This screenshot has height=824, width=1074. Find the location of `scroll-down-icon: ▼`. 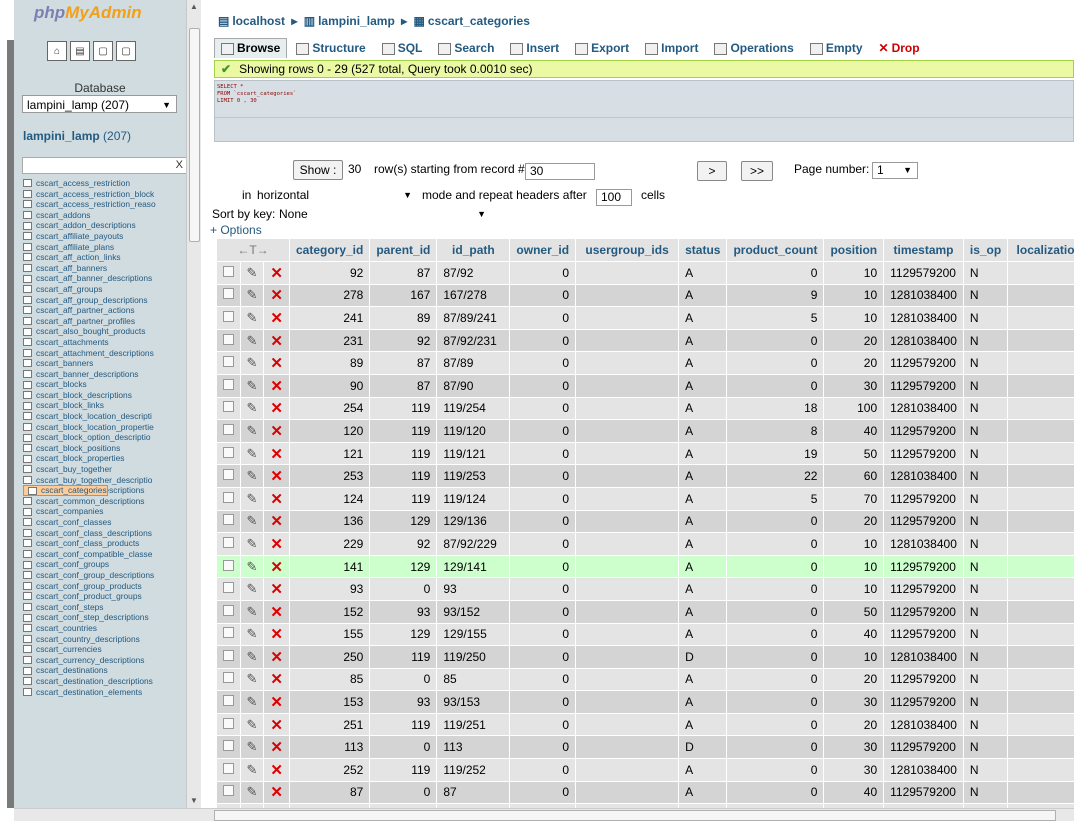

scroll-down-icon: ▼ is located at coordinates (194, 801).